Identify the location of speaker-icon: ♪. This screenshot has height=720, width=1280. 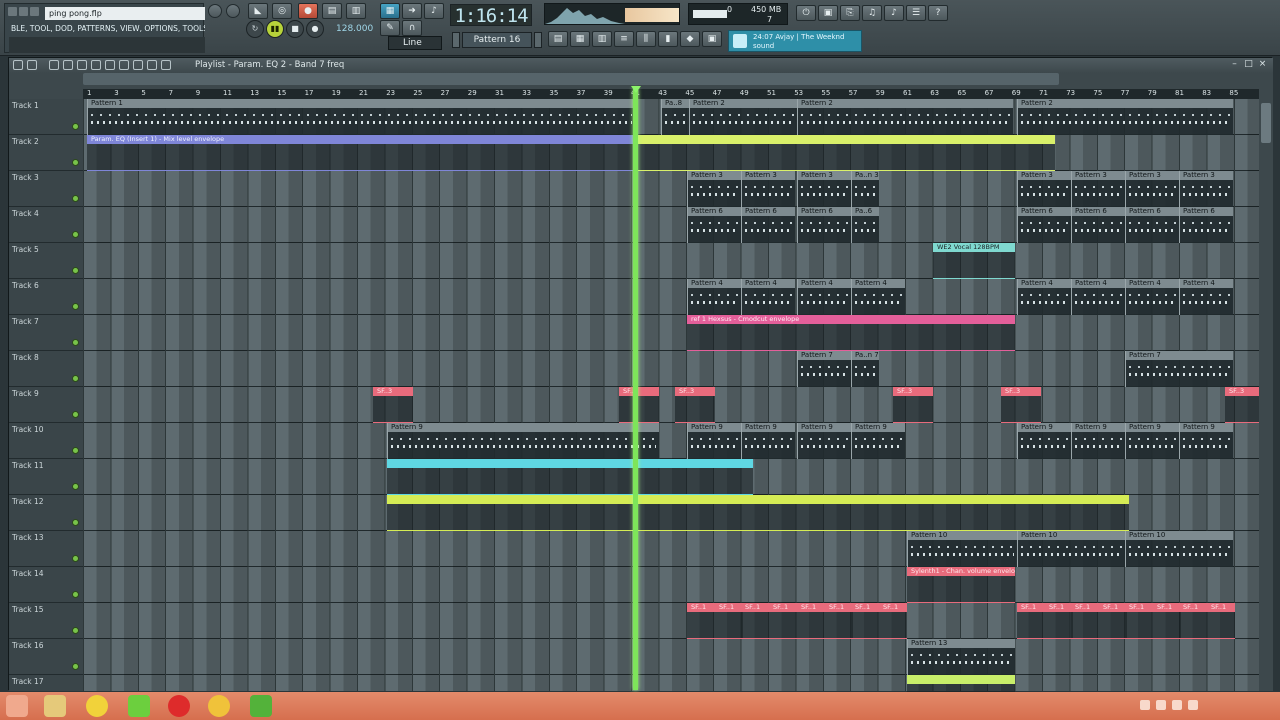
(894, 13).